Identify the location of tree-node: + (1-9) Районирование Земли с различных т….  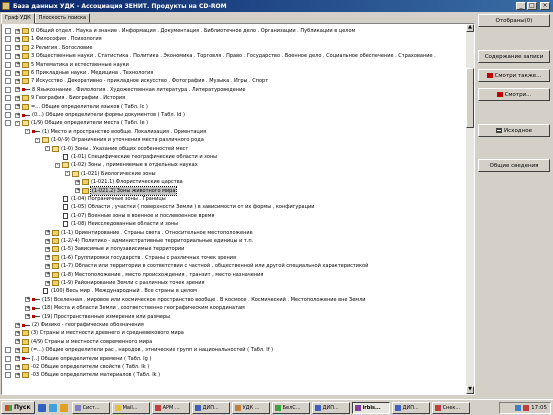
(124, 283).